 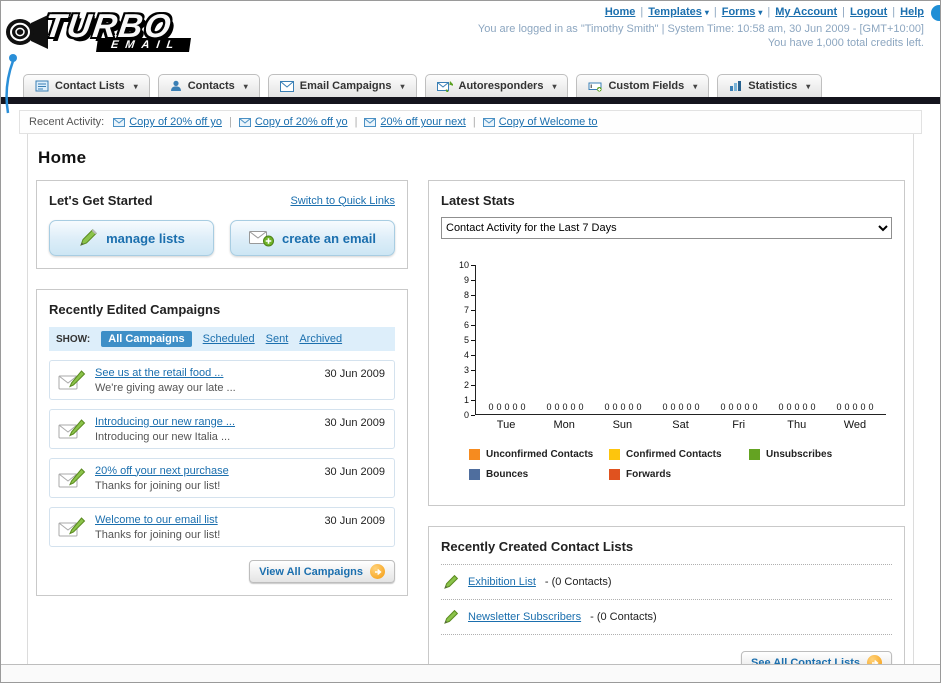 What do you see at coordinates (548, 122) in the screenshot?
I see `activity-link: Copy of Welcome to` at bounding box center [548, 122].